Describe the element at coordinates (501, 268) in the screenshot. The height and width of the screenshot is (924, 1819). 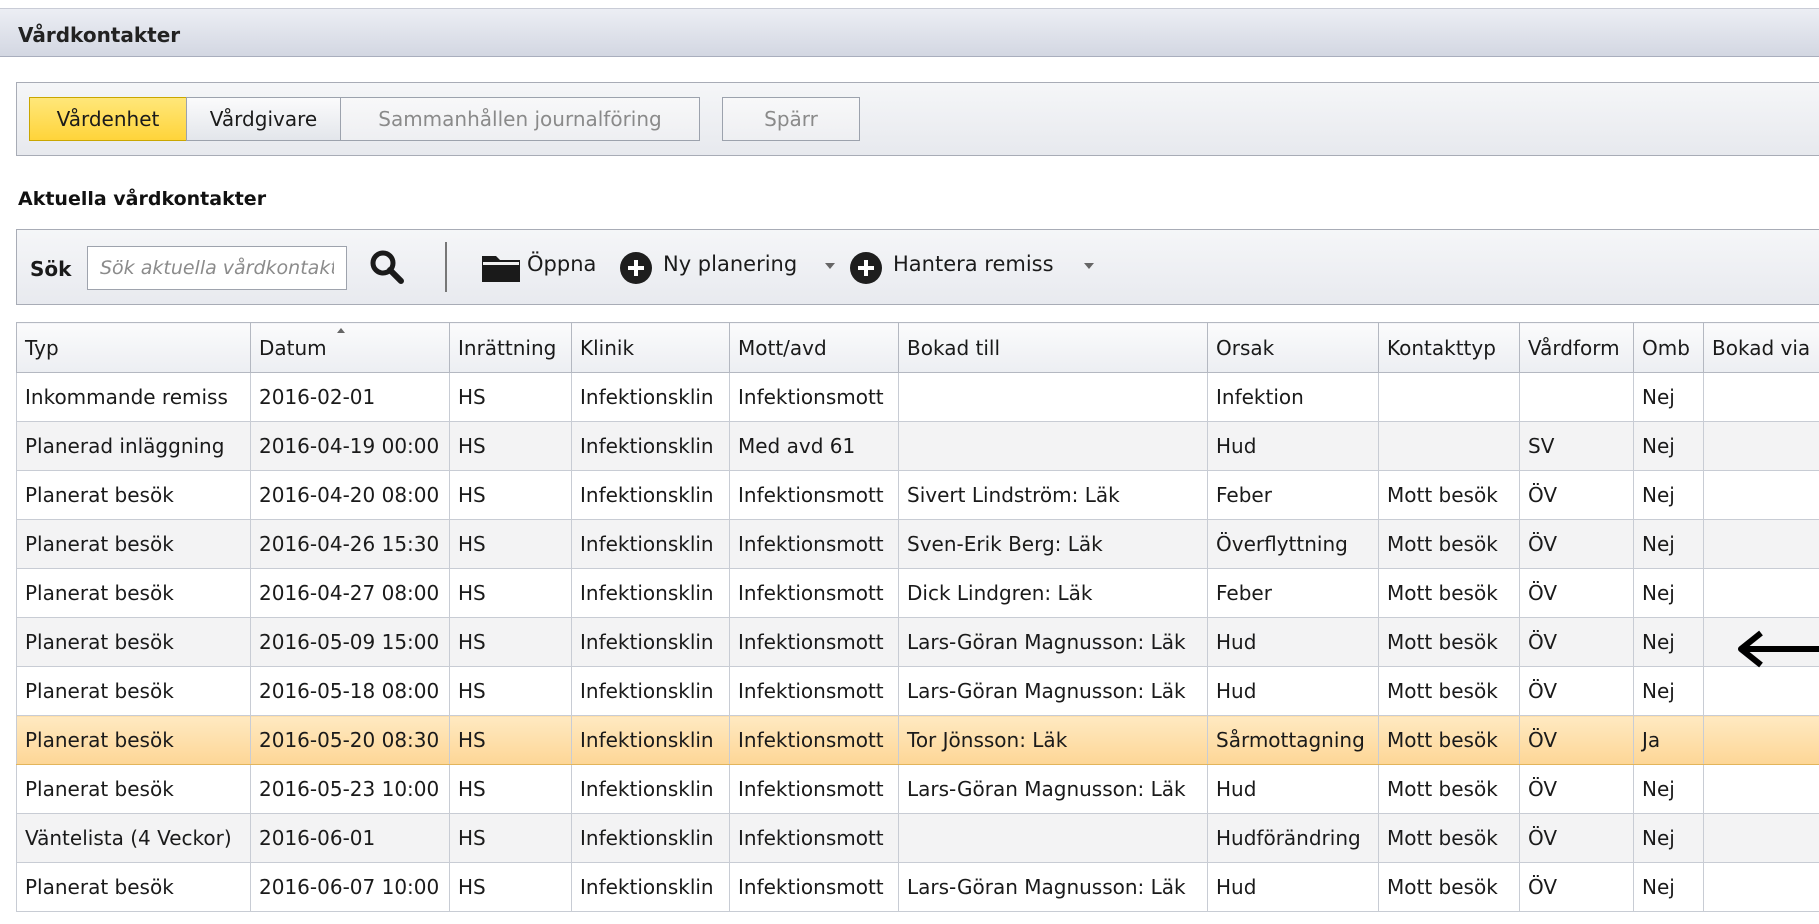
I see `folder-icon` at that location.